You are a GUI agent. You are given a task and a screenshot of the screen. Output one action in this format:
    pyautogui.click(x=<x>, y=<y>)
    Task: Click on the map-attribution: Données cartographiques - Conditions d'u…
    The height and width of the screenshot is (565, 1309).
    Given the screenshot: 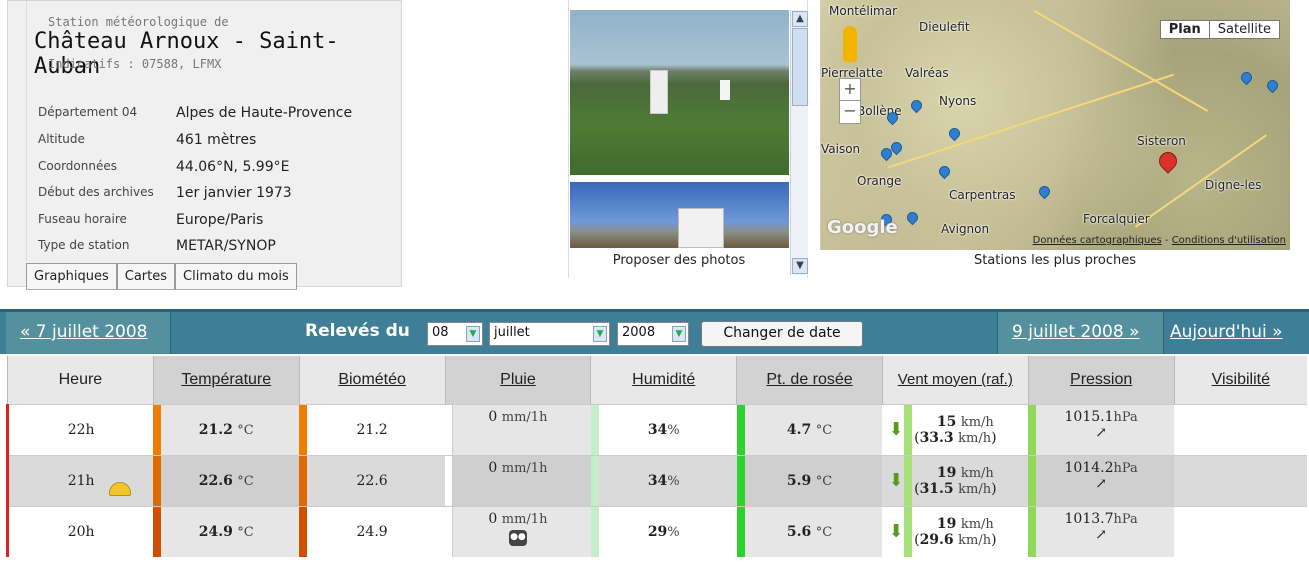 What is the action you would take?
    pyautogui.click(x=1159, y=240)
    